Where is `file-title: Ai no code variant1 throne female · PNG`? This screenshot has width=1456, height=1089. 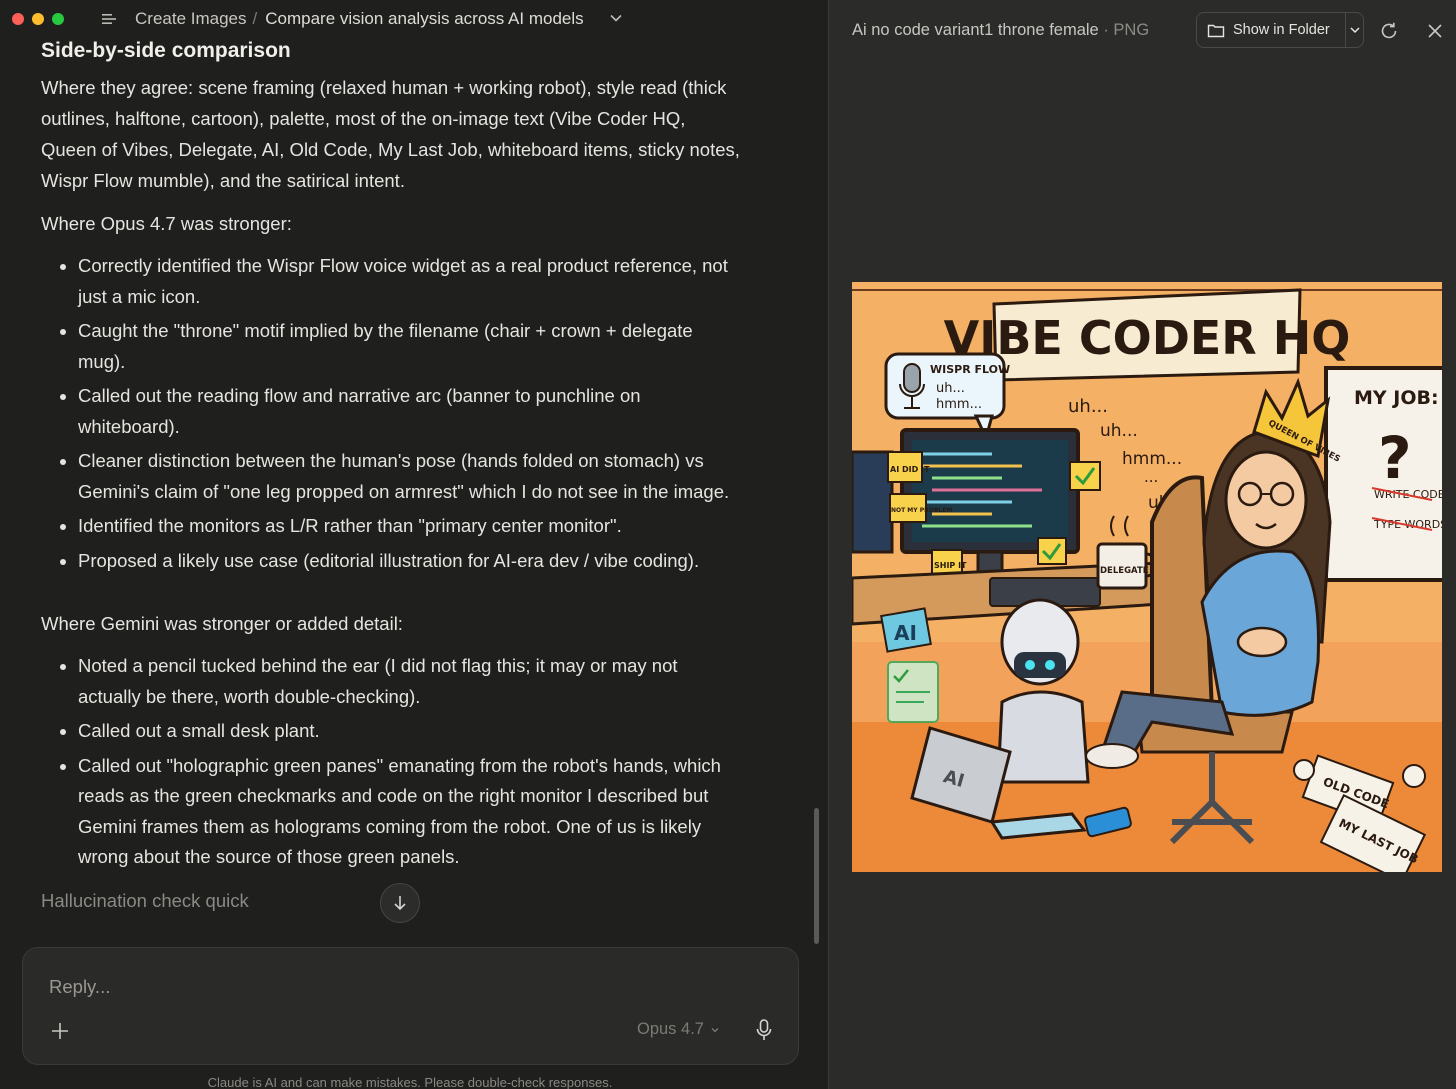
file-title: Ai no code variant1 throne female · PNG is located at coordinates (1000, 30).